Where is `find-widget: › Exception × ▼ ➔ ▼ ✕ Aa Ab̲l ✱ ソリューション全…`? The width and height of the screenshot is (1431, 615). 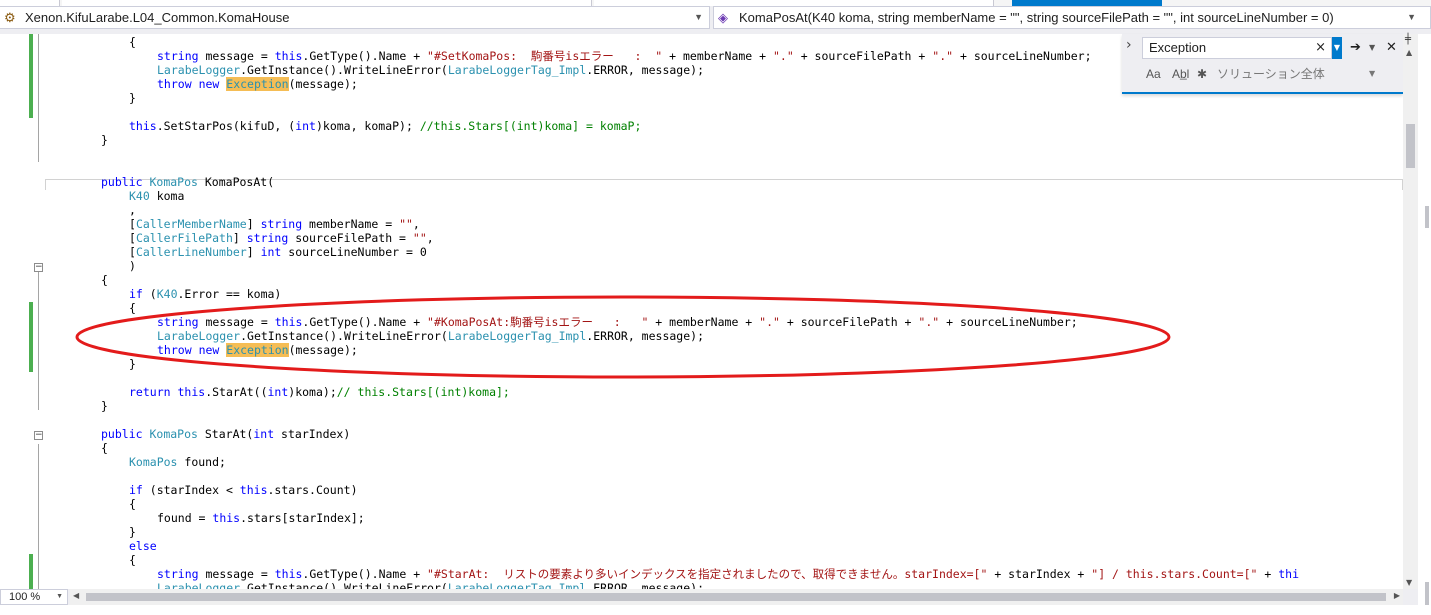 find-widget: › Exception × ▼ ➔ ▼ ✕ Aa Ab̲l ✱ ソリューション全… is located at coordinates (1262, 64).